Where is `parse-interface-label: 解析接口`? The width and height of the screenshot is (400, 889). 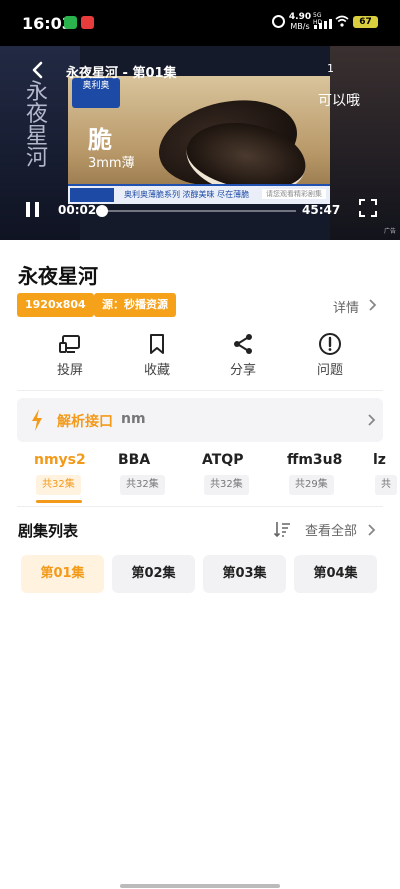
parse-interface-label: 解析接口 is located at coordinates (85, 422).